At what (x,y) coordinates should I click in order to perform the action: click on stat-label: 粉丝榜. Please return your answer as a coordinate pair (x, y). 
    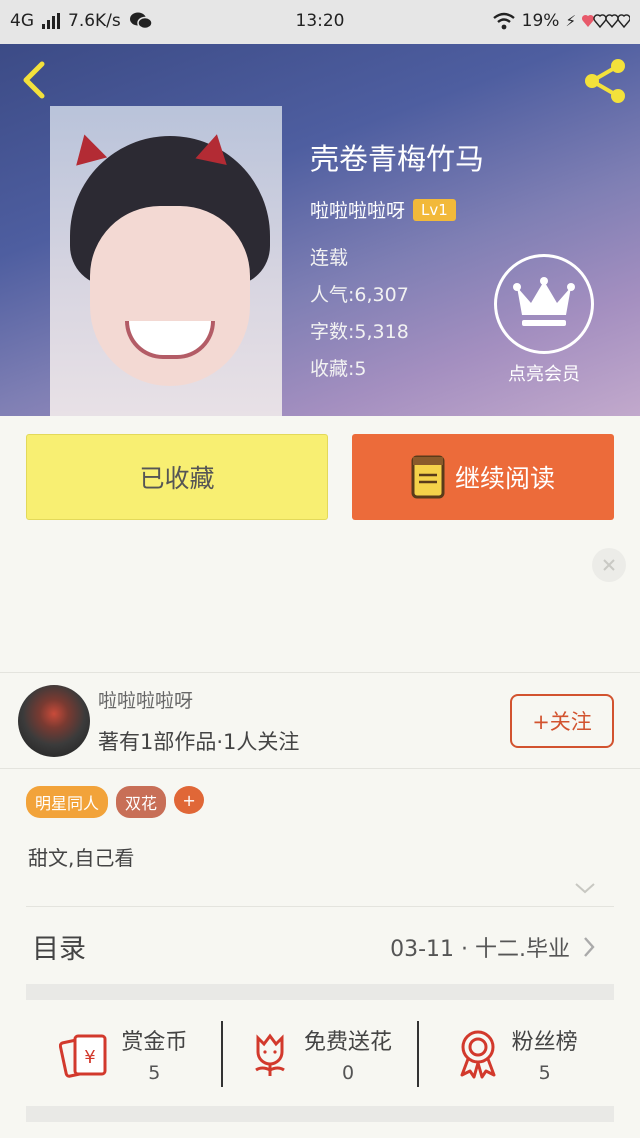
    Looking at the image, I should click on (544, 1042).